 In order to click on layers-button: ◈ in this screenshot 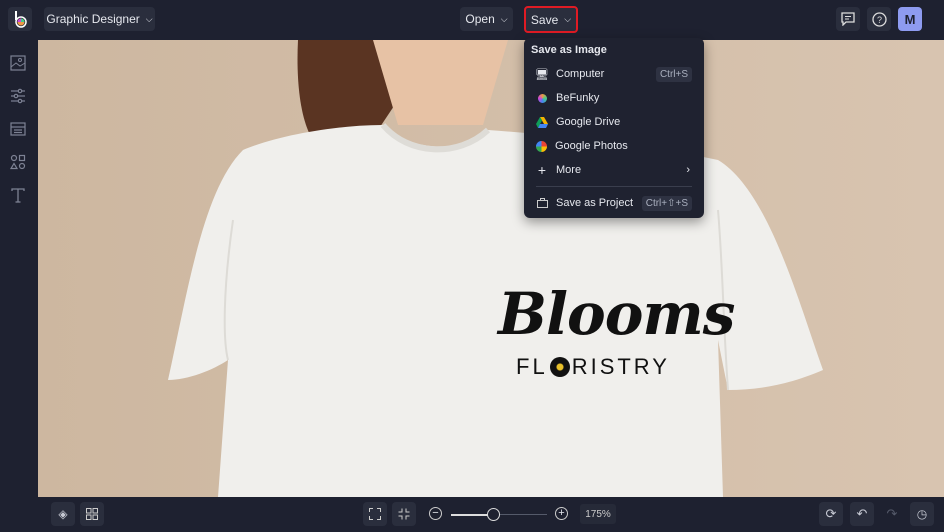, I will do `click(63, 514)`.